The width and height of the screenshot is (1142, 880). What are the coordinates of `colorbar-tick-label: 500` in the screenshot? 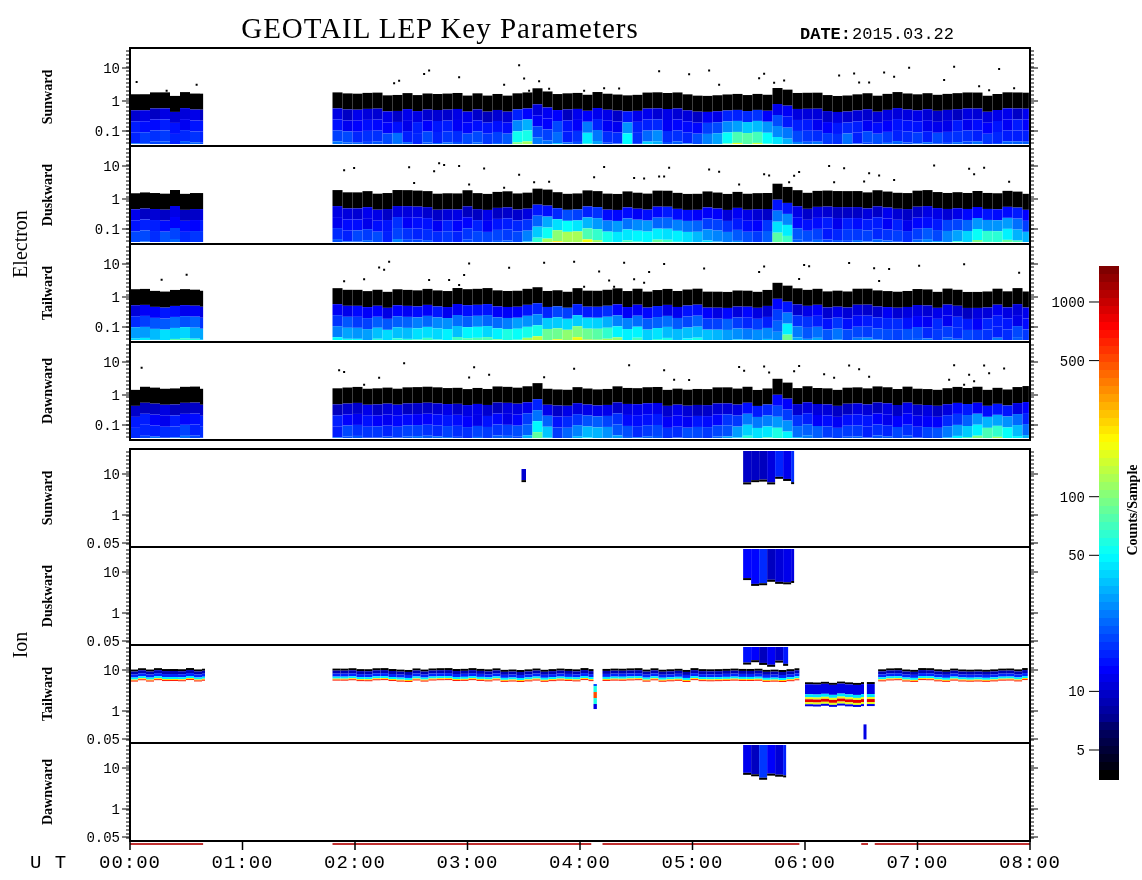 It's located at (1072, 361).